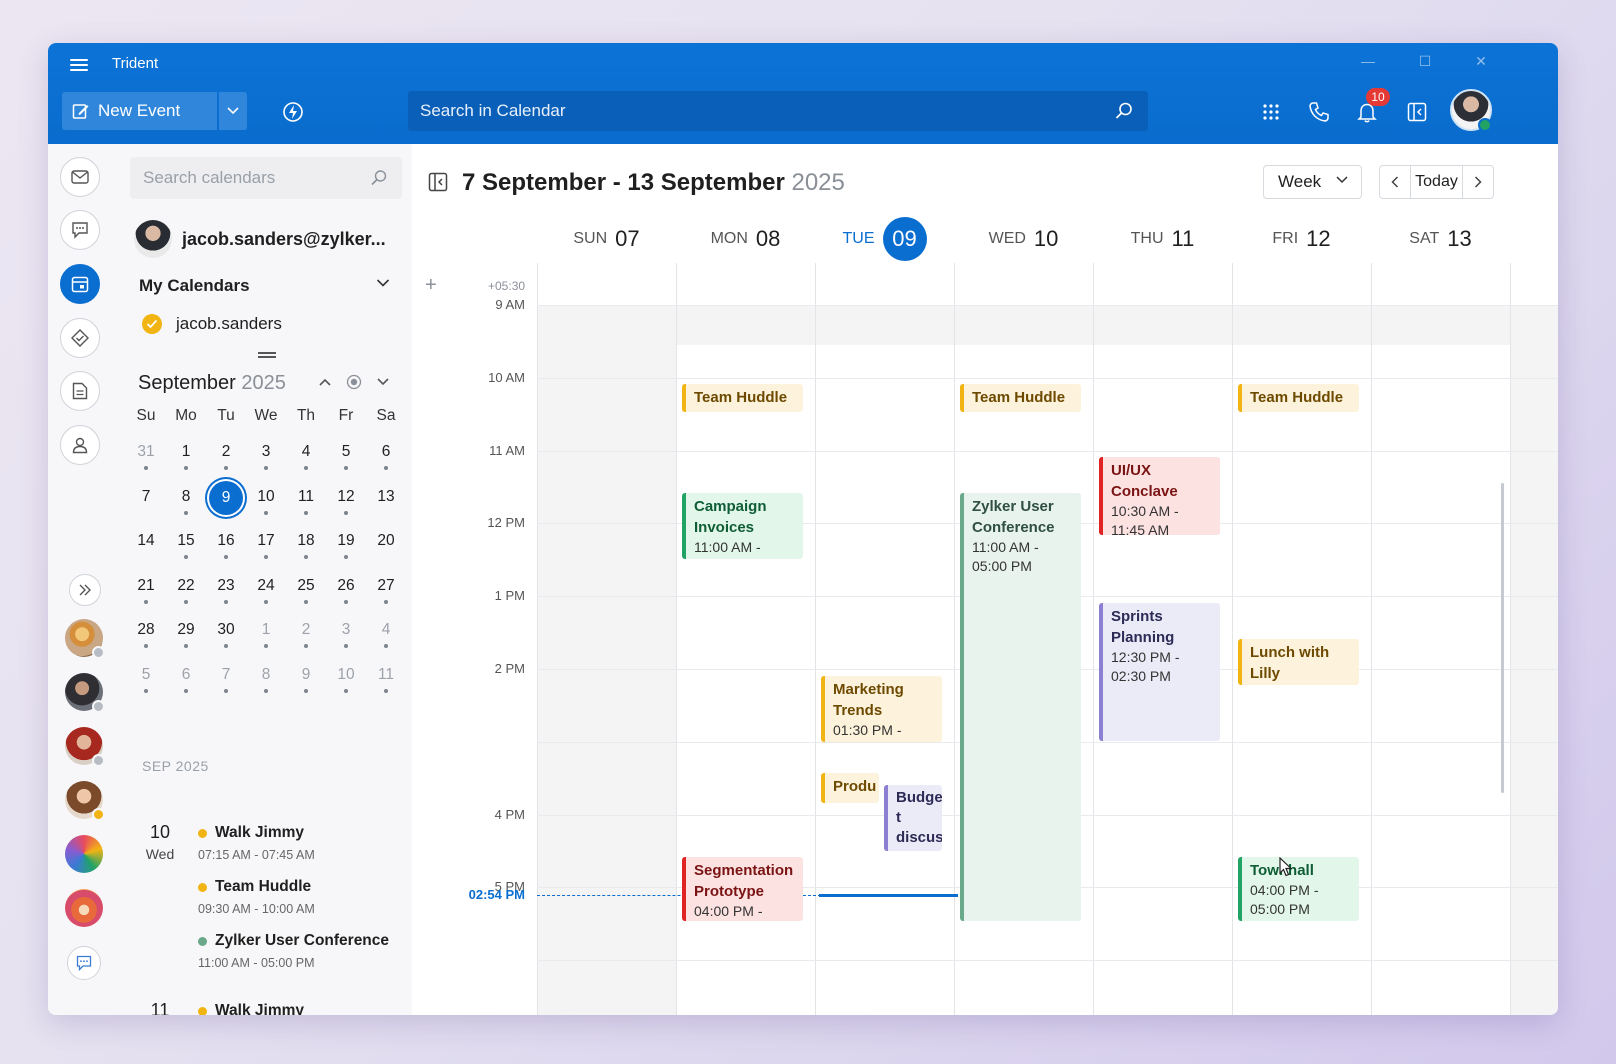 The height and width of the screenshot is (1064, 1616). I want to click on mini-day: 23, so click(226, 593).